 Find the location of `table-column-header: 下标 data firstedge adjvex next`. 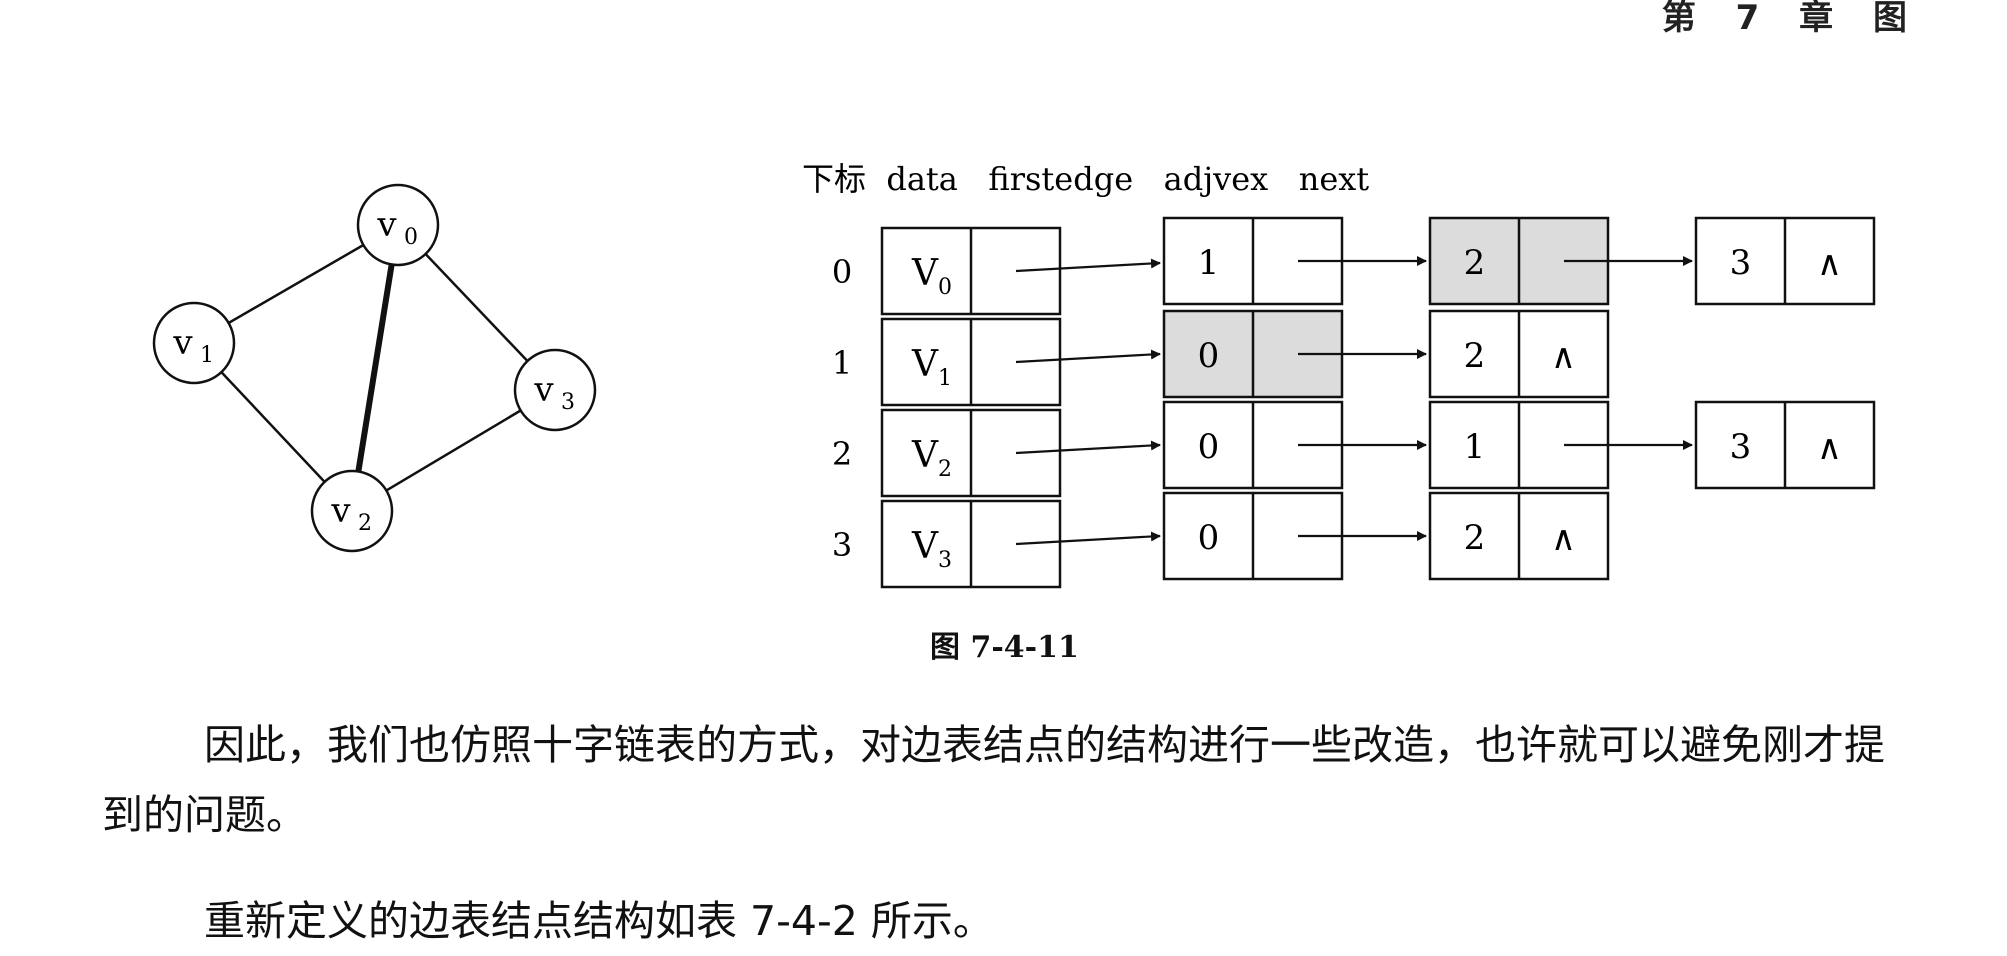

table-column-header: 下标 data firstedge adjvex next is located at coordinates (1085, 179).